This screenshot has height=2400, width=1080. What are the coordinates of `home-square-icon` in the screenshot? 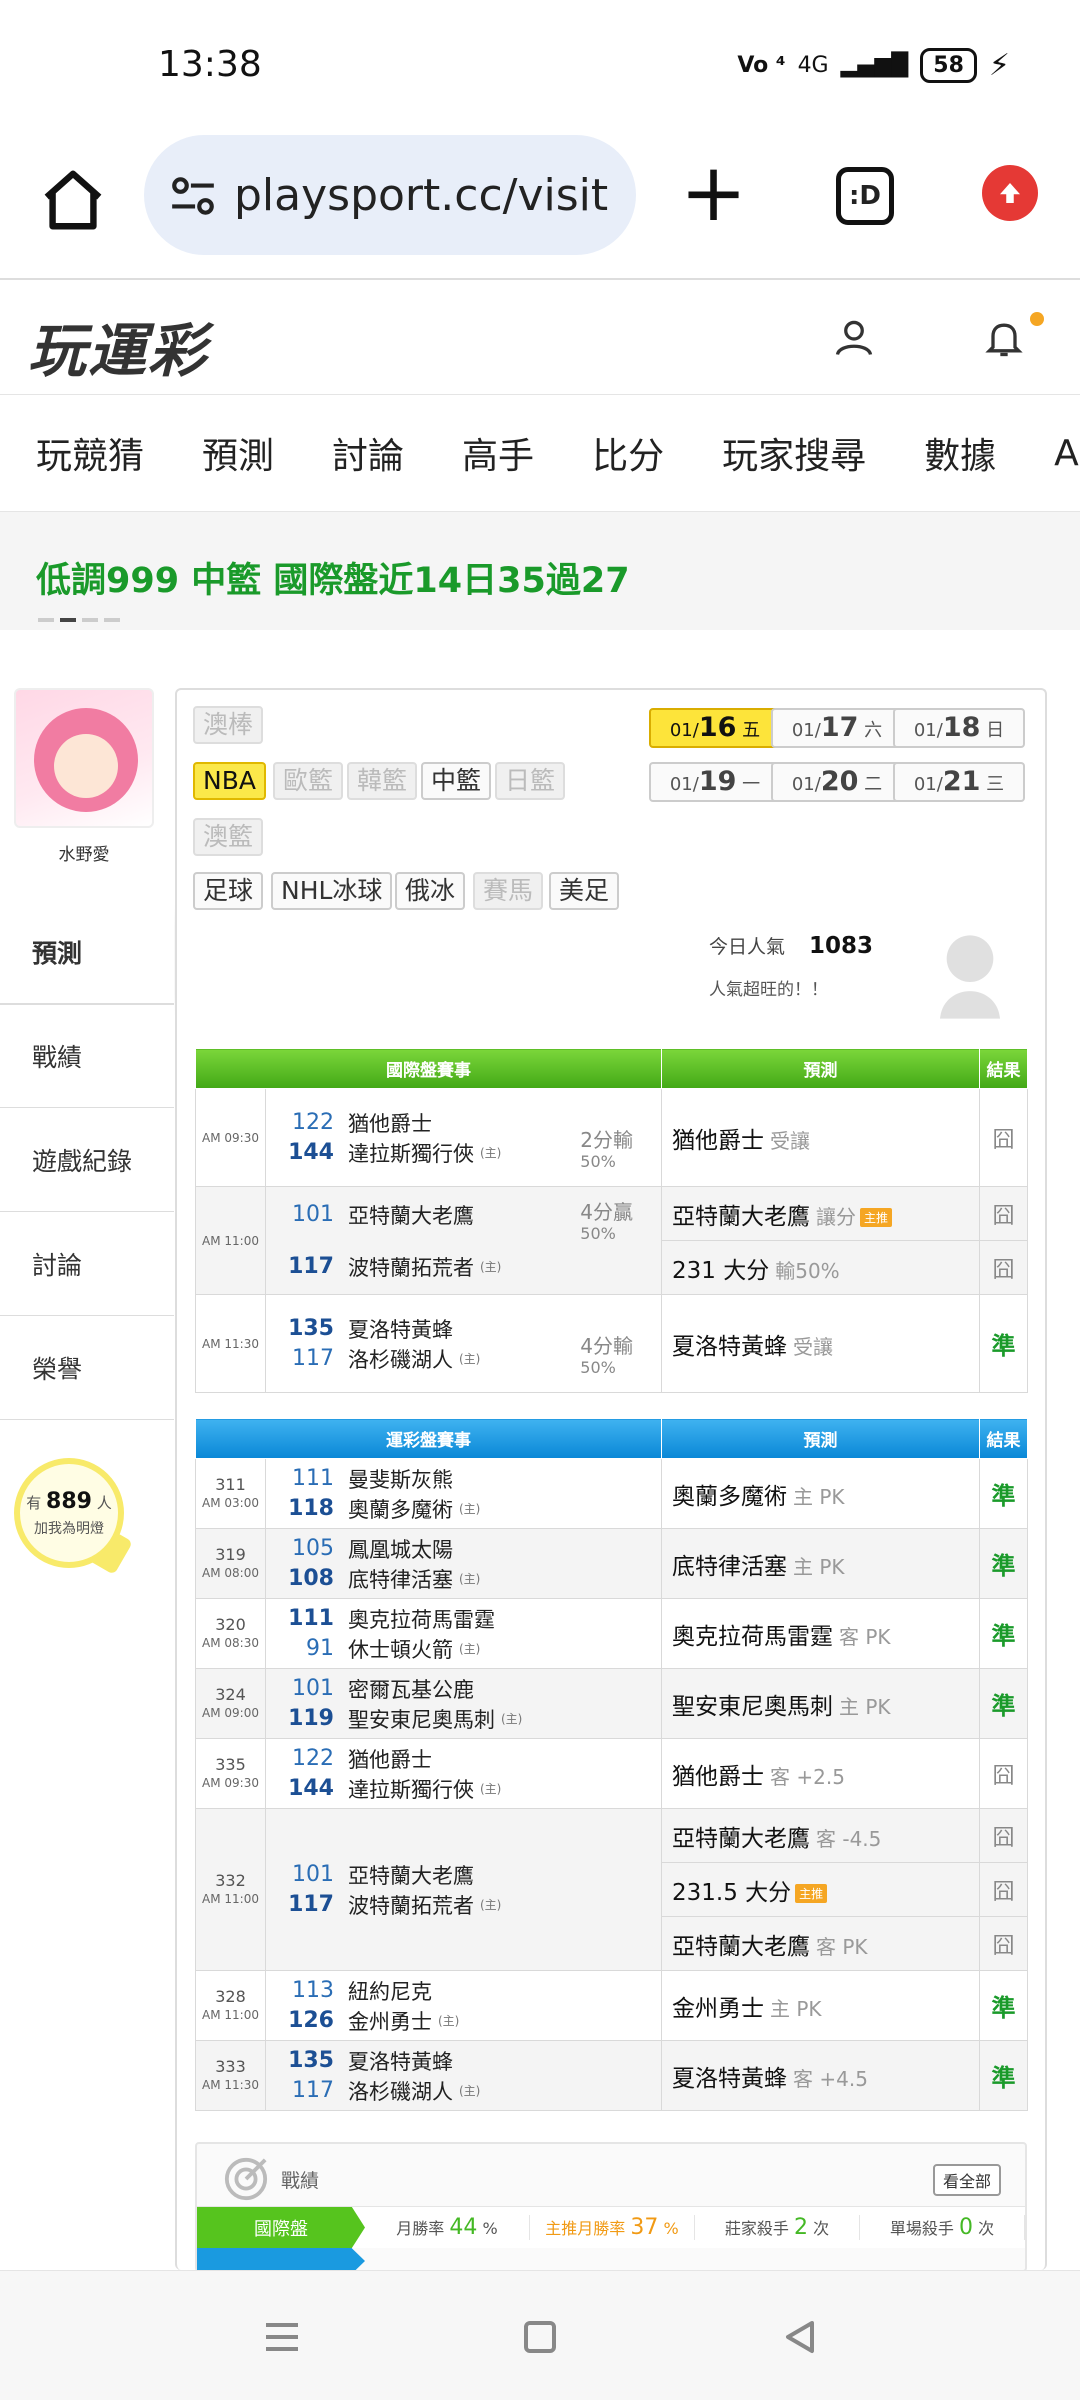 It's located at (540, 2337).